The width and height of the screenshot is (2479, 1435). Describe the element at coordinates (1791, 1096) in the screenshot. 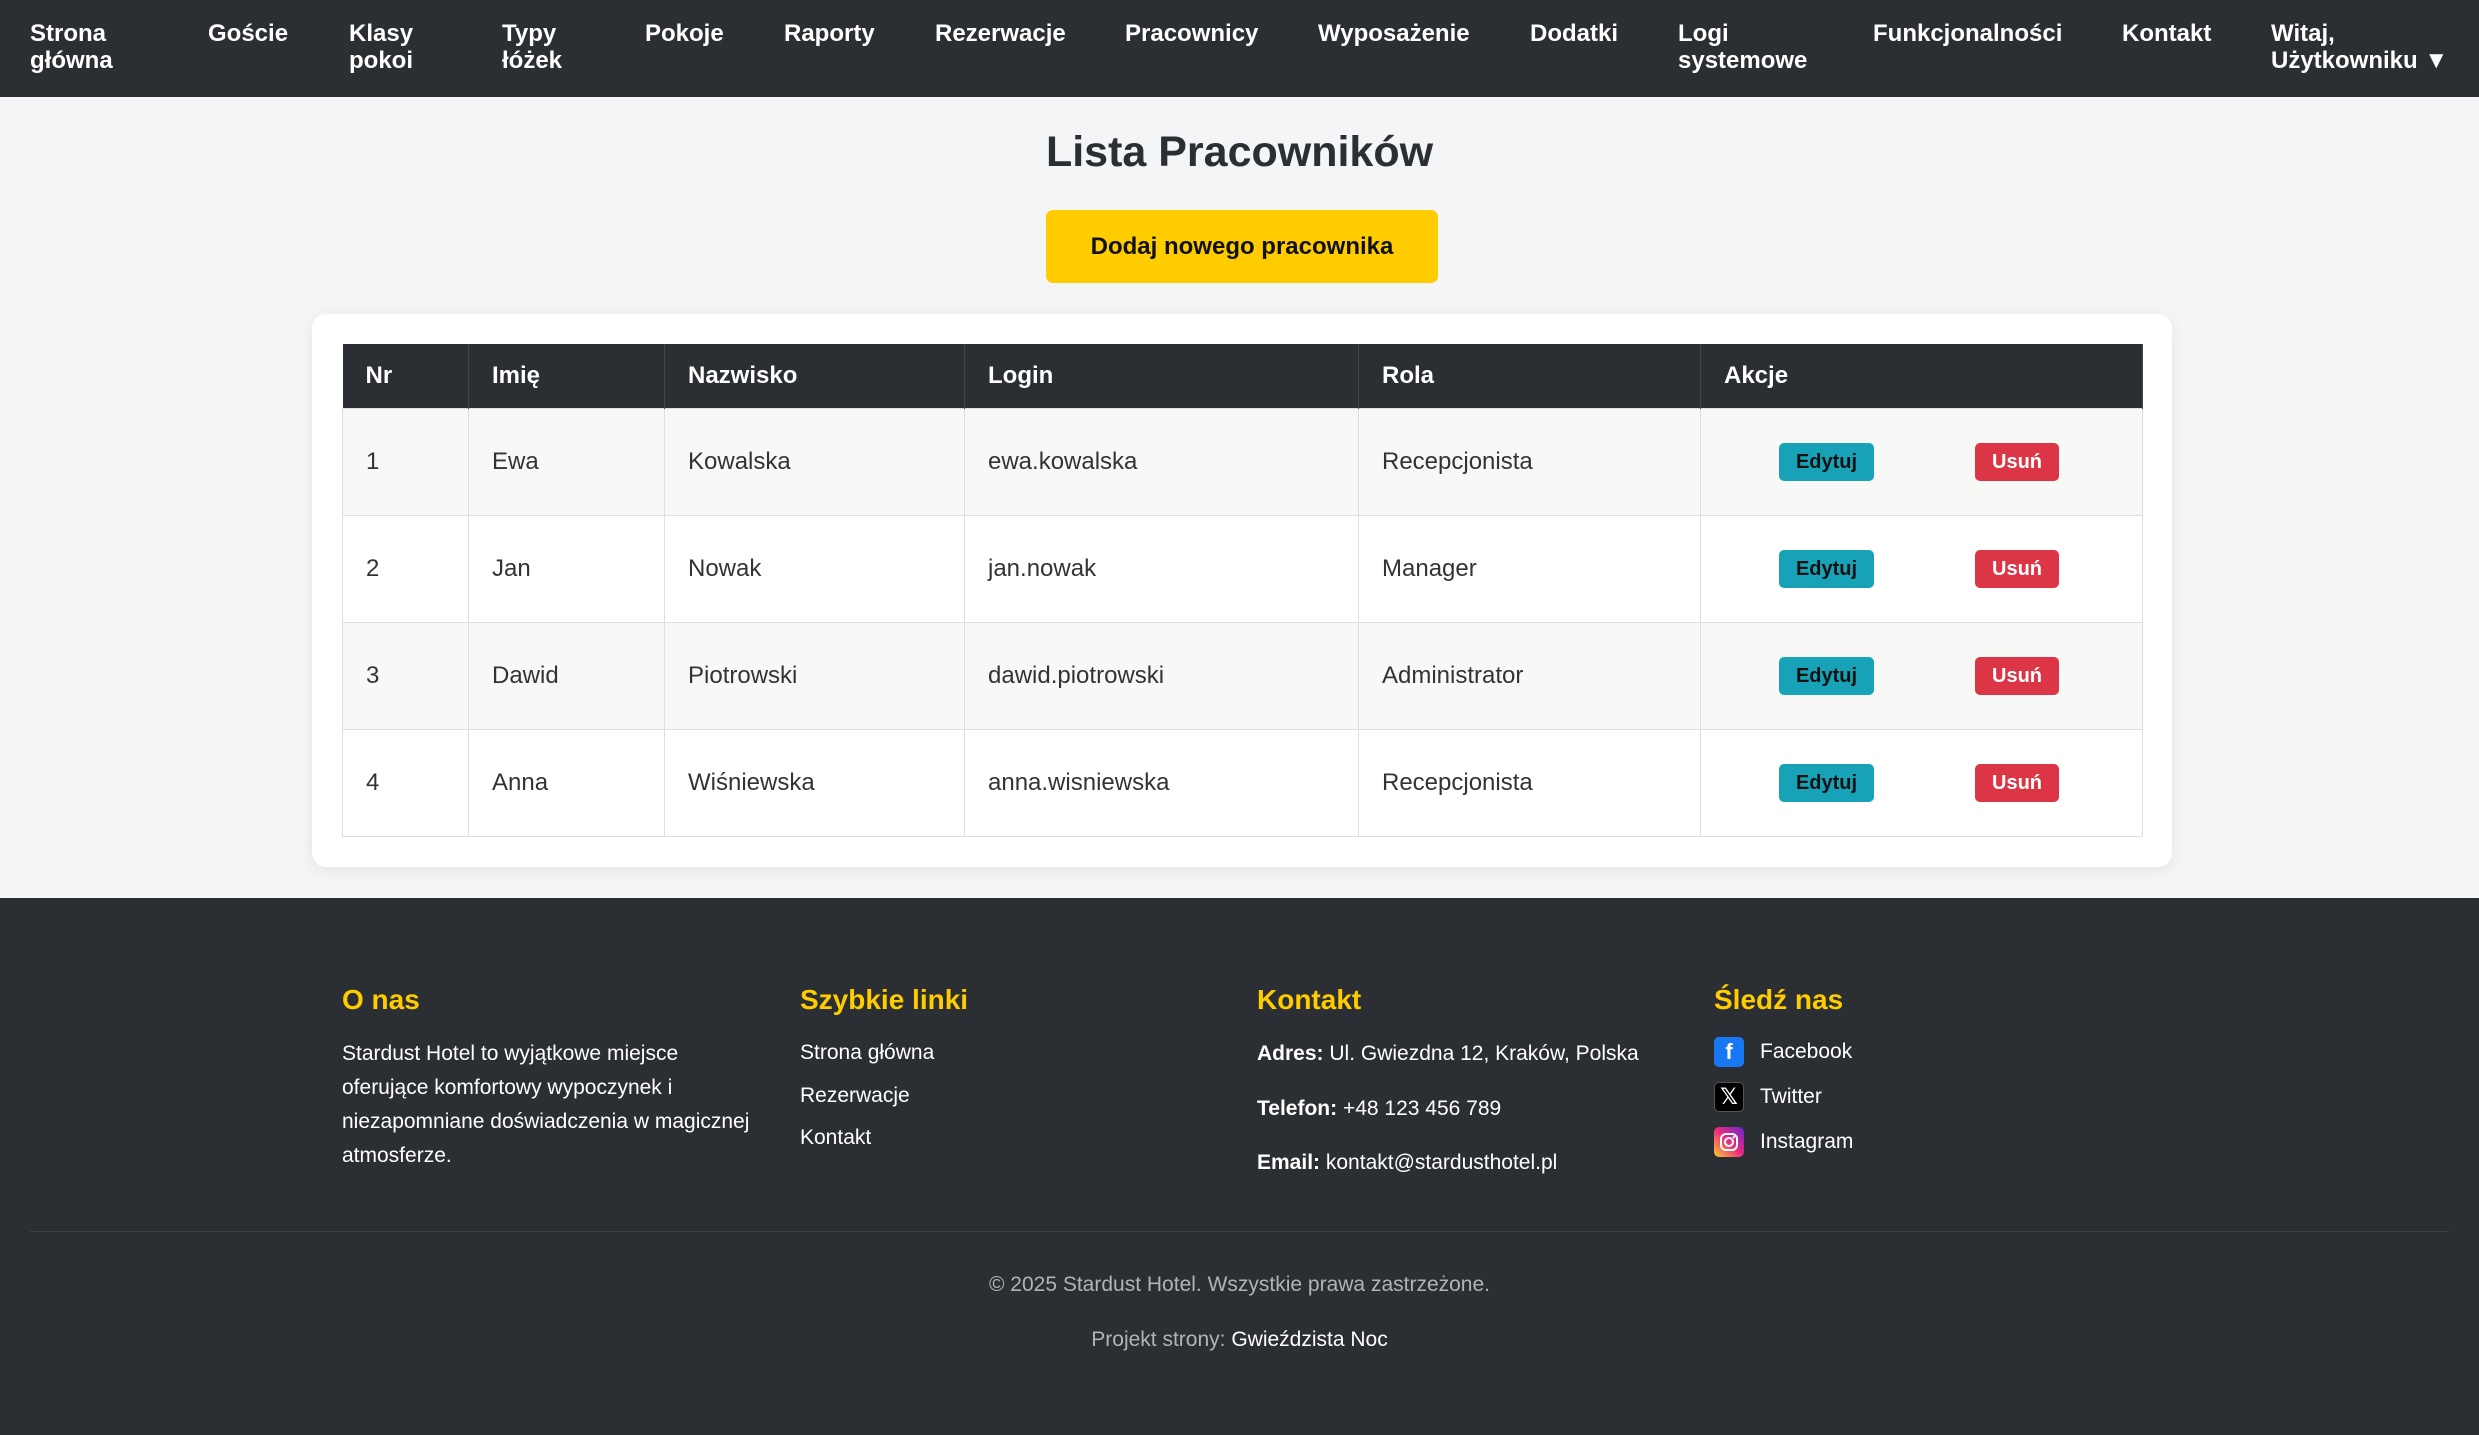

I see `social-label: Twitter` at that location.